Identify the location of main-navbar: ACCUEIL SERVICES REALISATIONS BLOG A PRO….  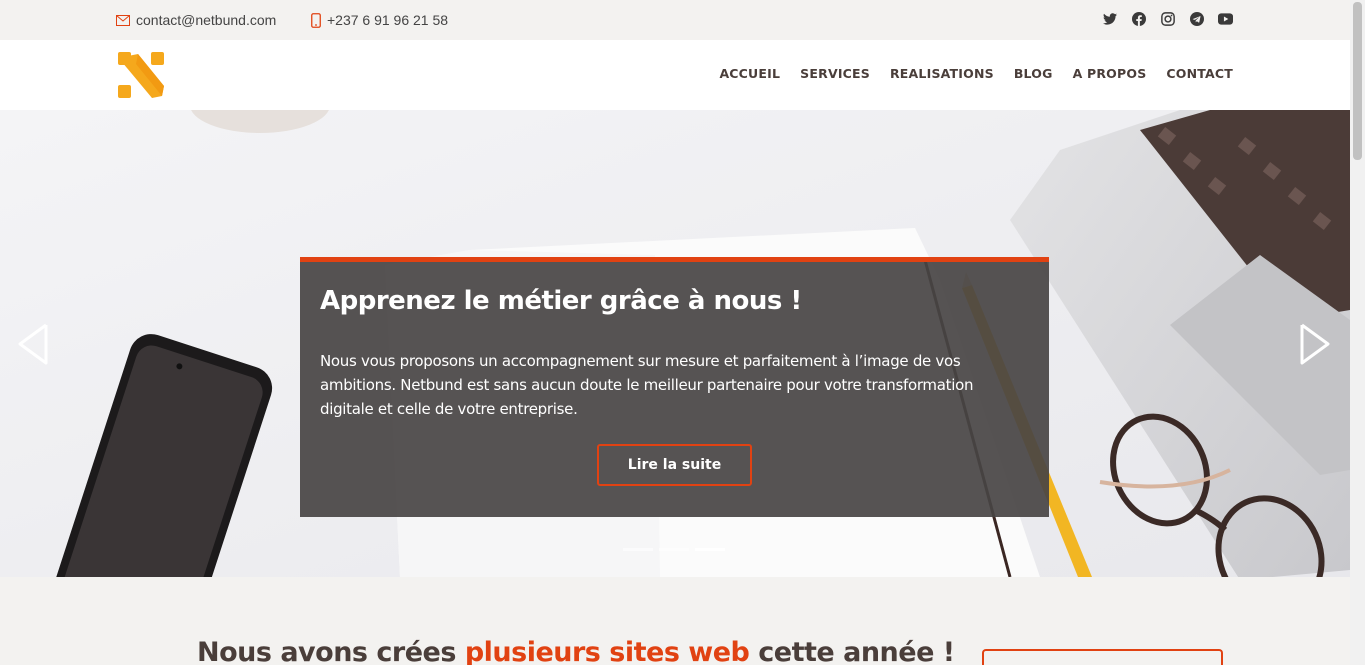
(675, 75).